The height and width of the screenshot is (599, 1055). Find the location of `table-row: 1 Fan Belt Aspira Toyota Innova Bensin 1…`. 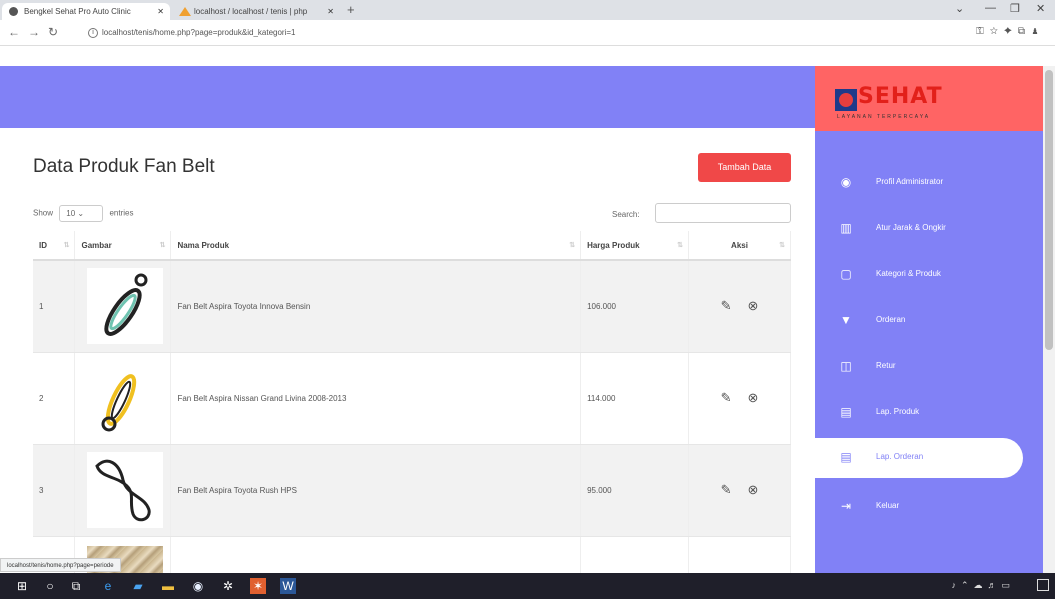

table-row: 1 Fan Belt Aspira Toyota Innova Bensin 1… is located at coordinates (412, 306).